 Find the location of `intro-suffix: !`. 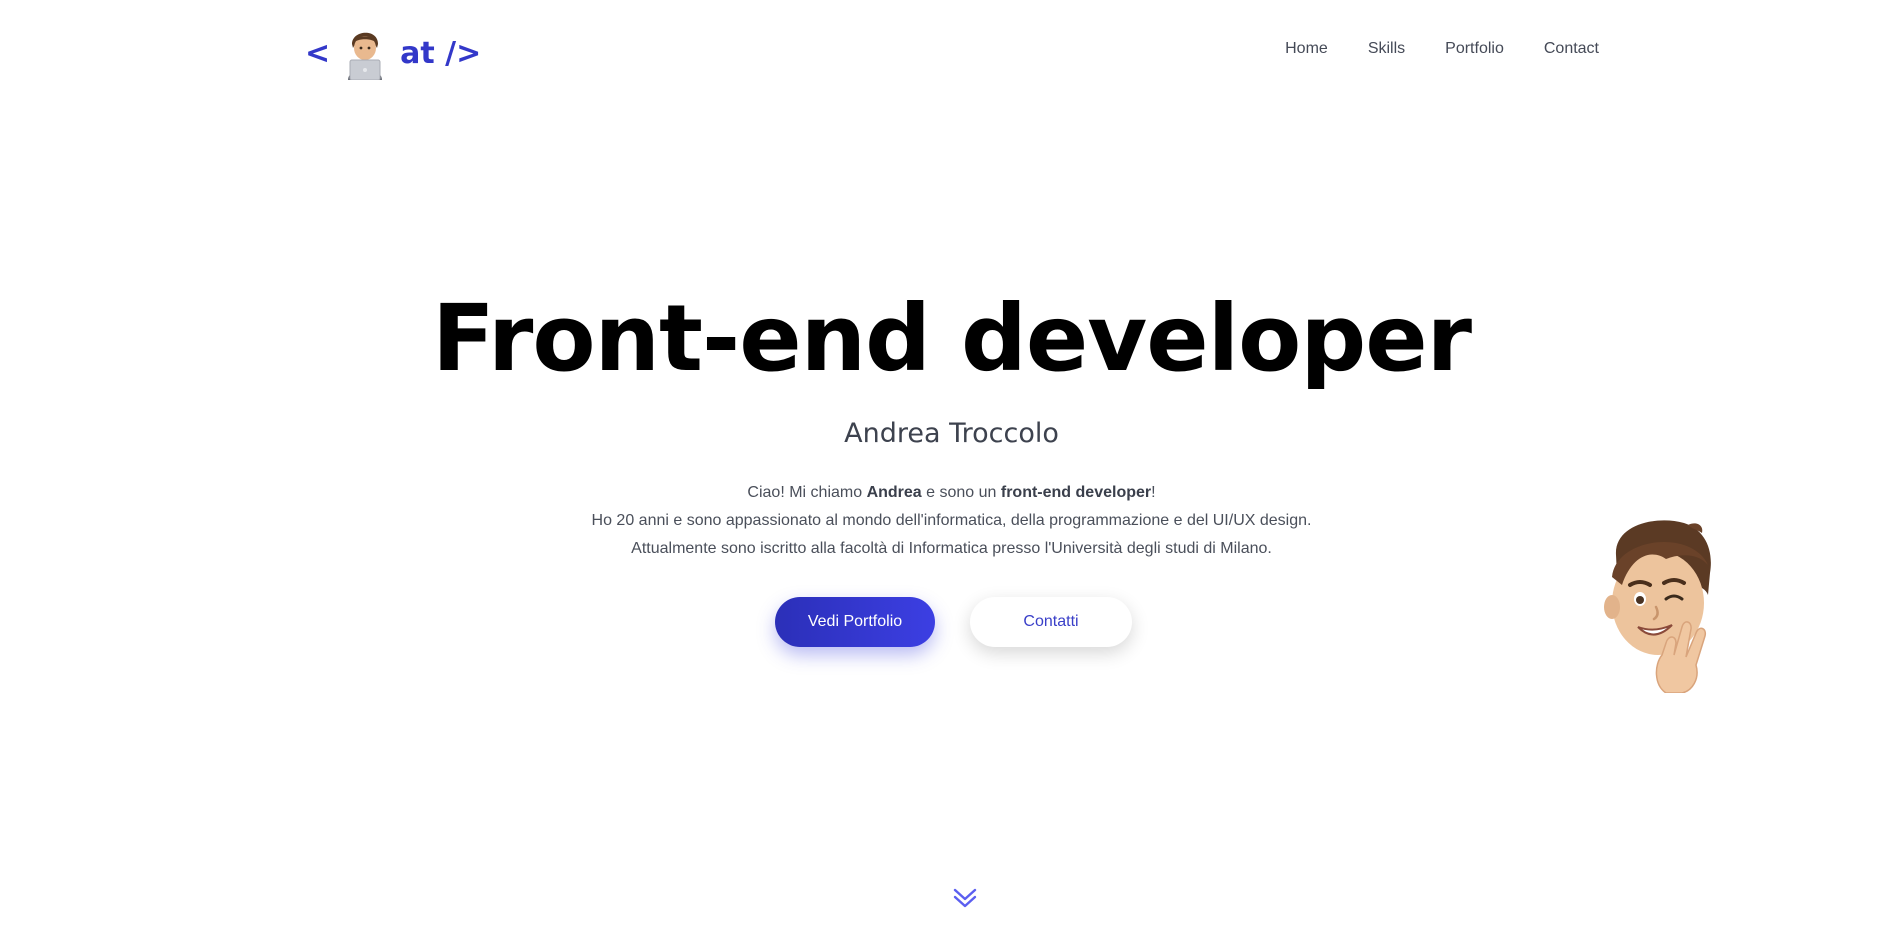

intro-suffix: ! is located at coordinates (1153, 492).